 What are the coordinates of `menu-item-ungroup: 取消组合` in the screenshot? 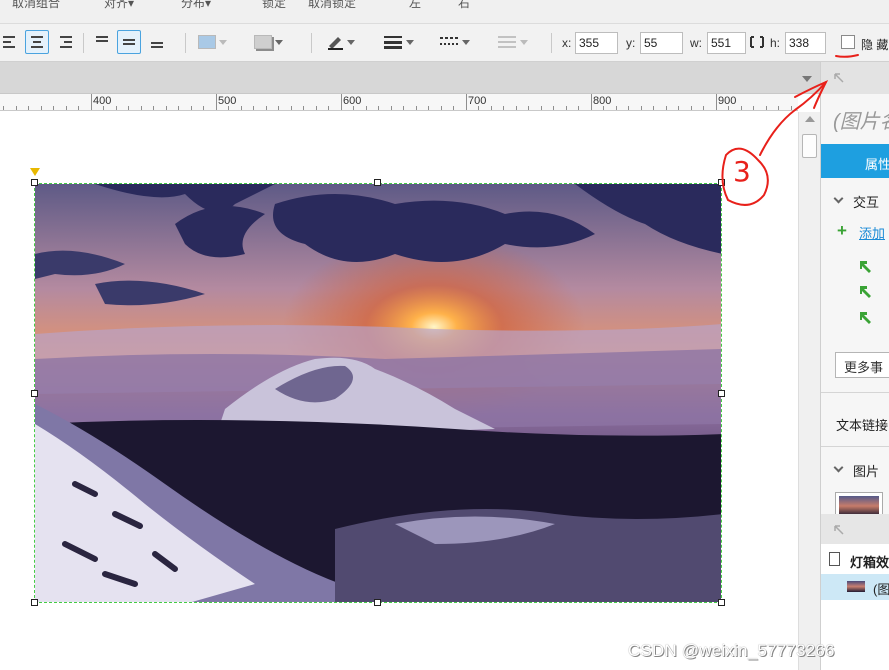 It's located at (36, 5).